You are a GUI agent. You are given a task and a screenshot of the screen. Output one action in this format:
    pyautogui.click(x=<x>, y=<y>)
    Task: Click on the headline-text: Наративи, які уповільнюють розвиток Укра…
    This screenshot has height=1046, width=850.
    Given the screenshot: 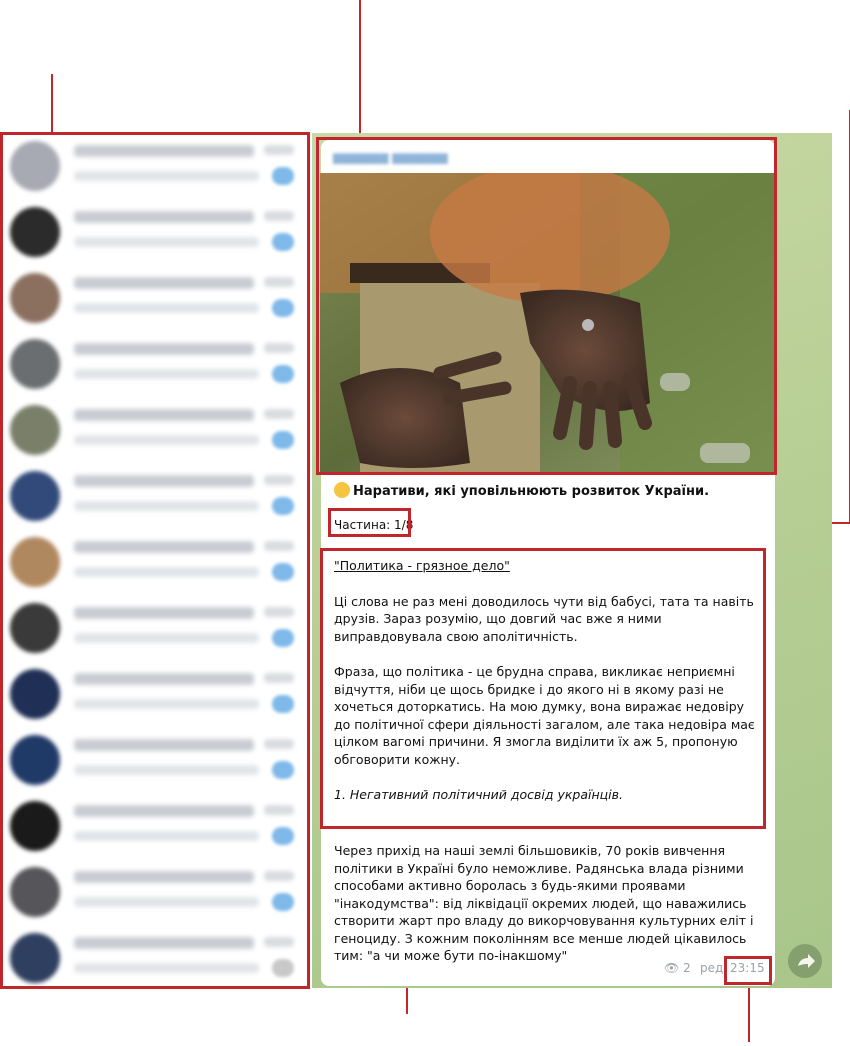 What is the action you would take?
    pyautogui.click(x=531, y=491)
    